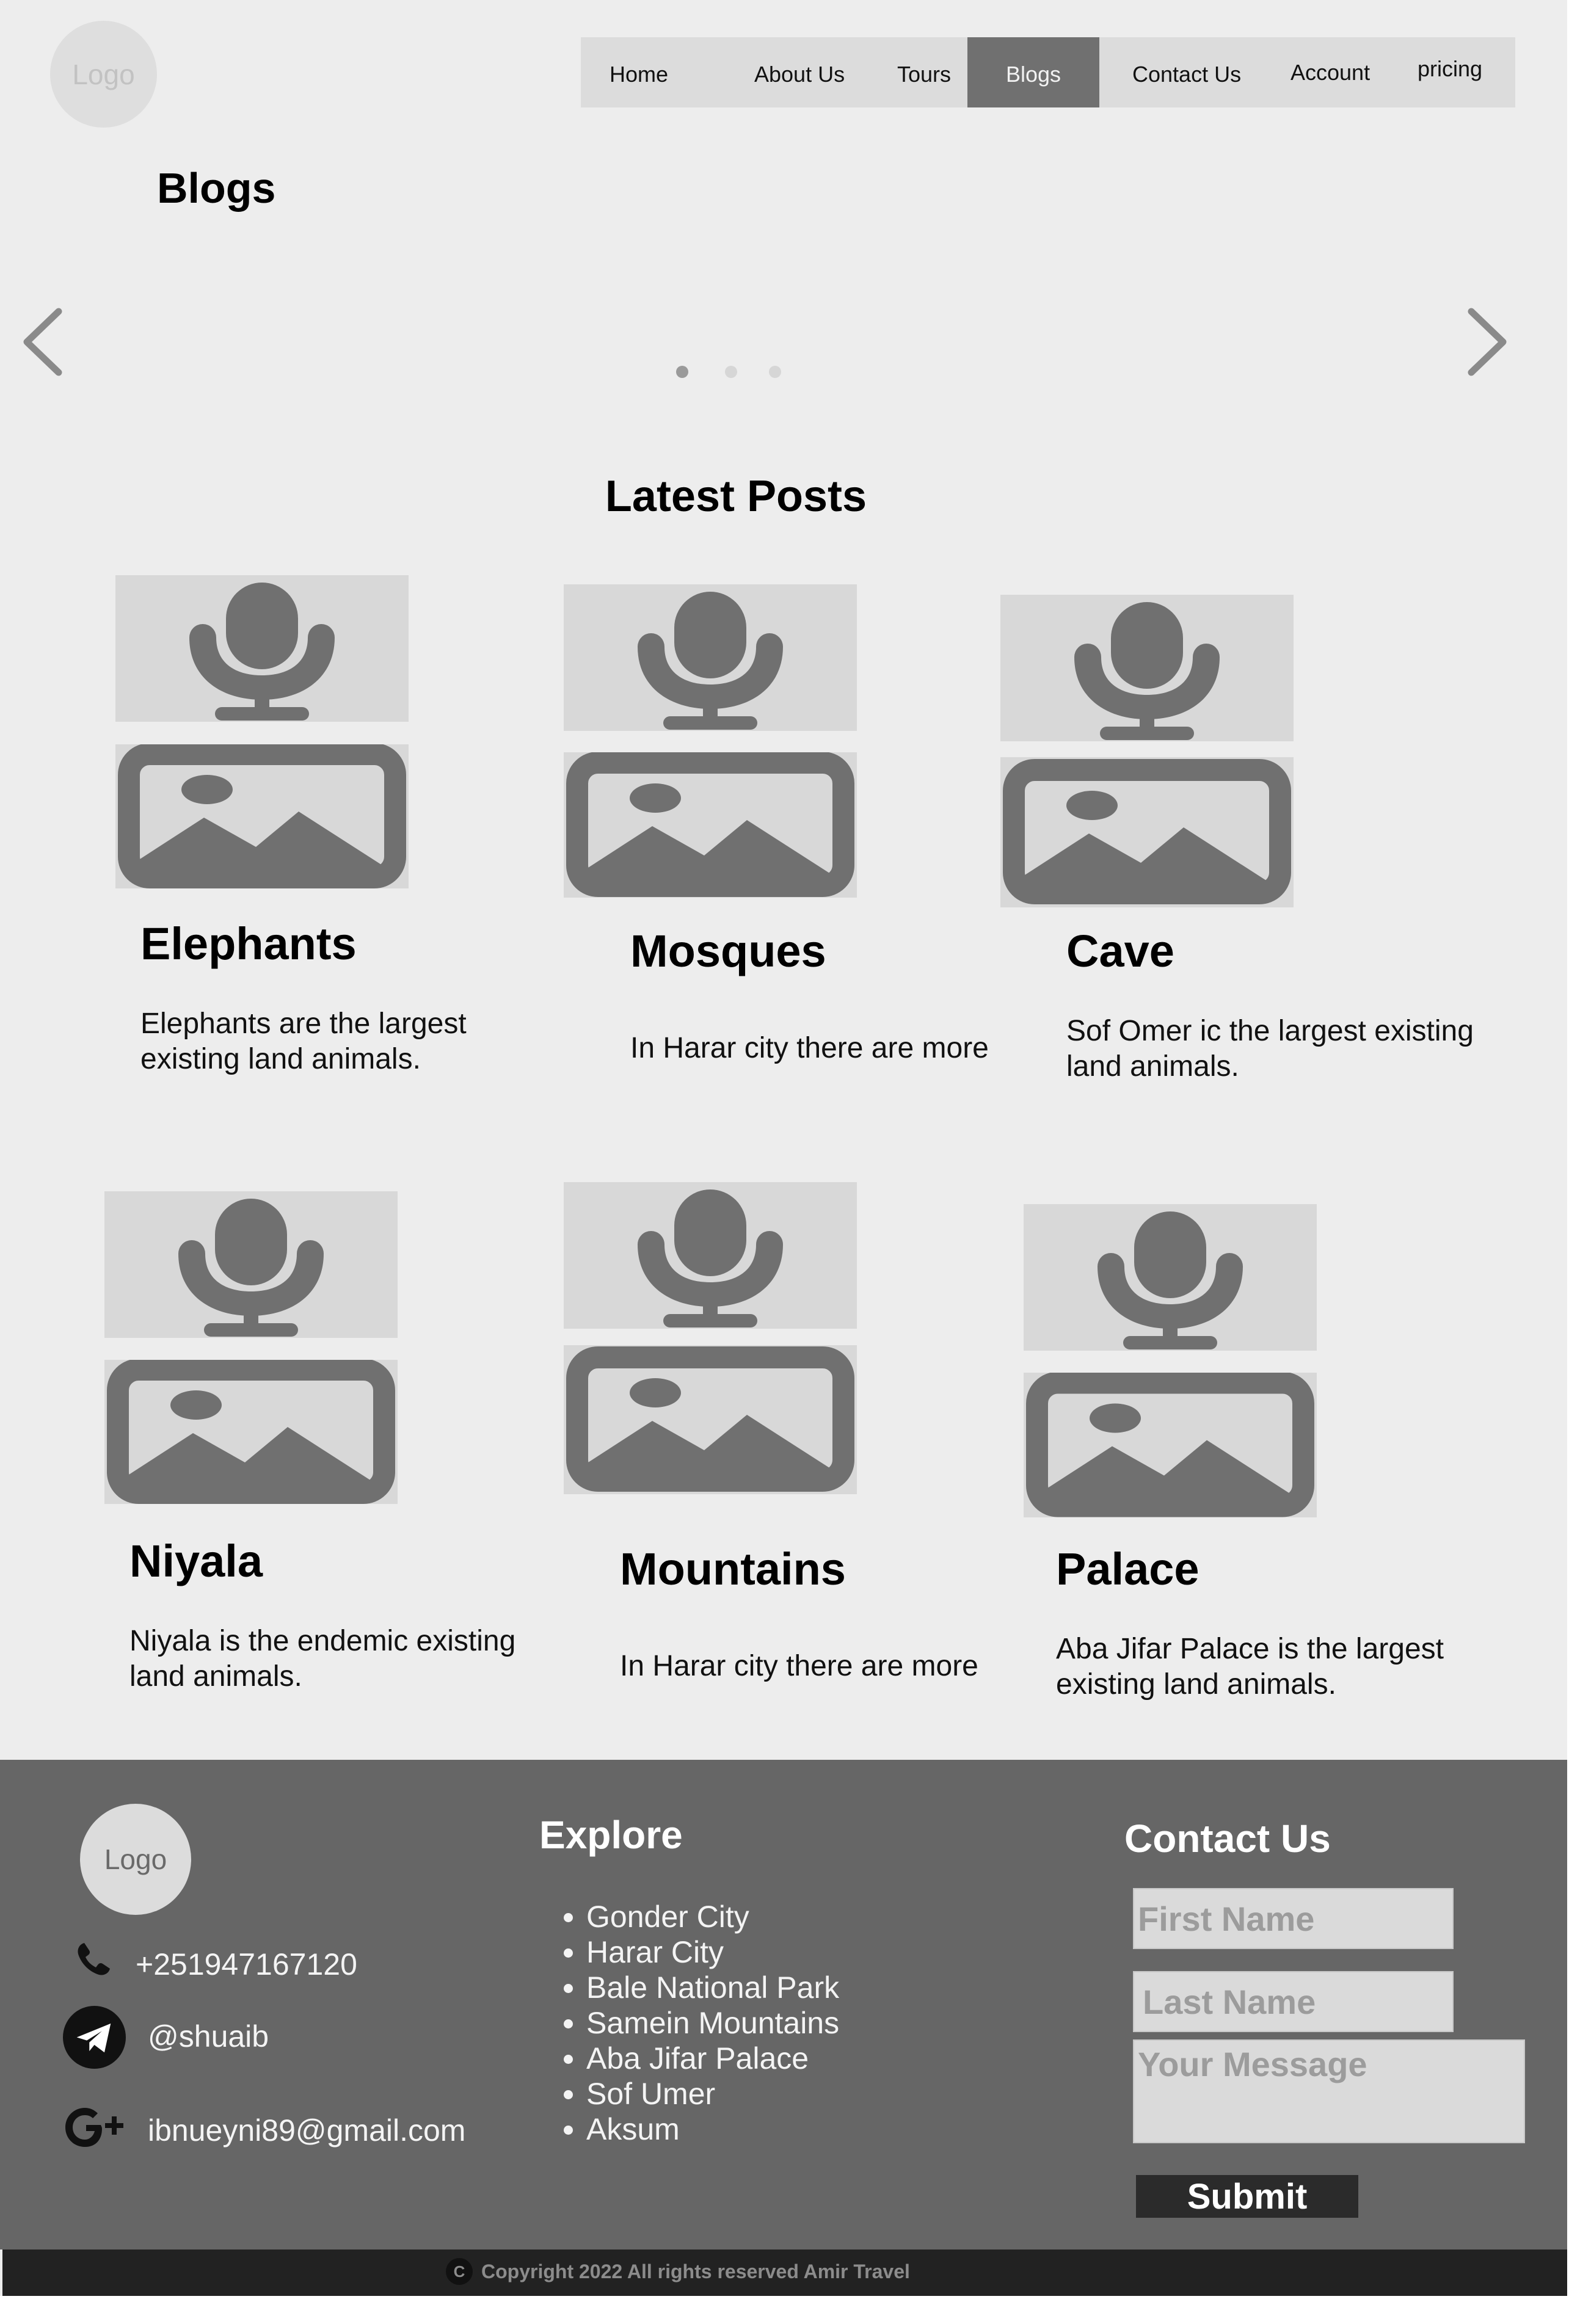 This screenshot has height=2324, width=1569. Describe the element at coordinates (924, 72) in the screenshot. I see `nav-tours: Tours` at that location.